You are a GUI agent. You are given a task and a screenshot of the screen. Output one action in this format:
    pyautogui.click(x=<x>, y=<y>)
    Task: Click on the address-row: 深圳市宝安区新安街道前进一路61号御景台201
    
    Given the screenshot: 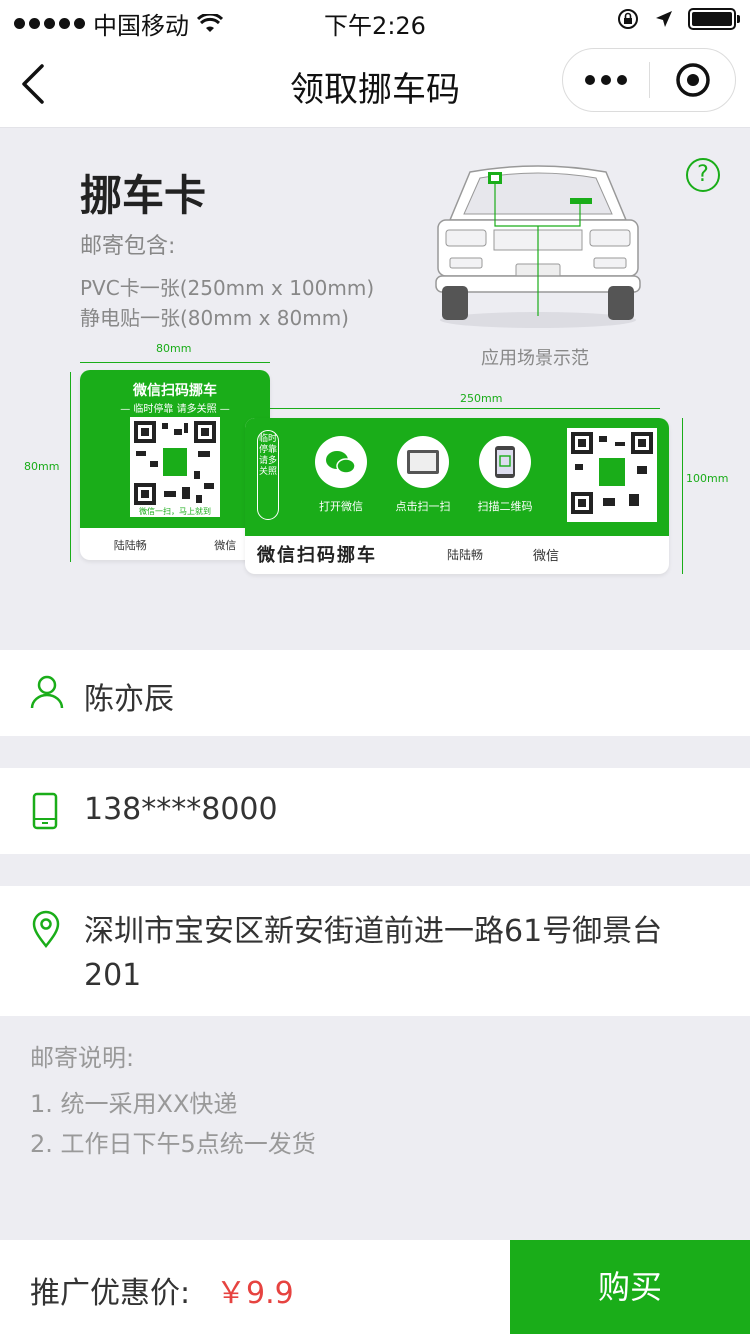 What is the action you would take?
    pyautogui.click(x=375, y=951)
    